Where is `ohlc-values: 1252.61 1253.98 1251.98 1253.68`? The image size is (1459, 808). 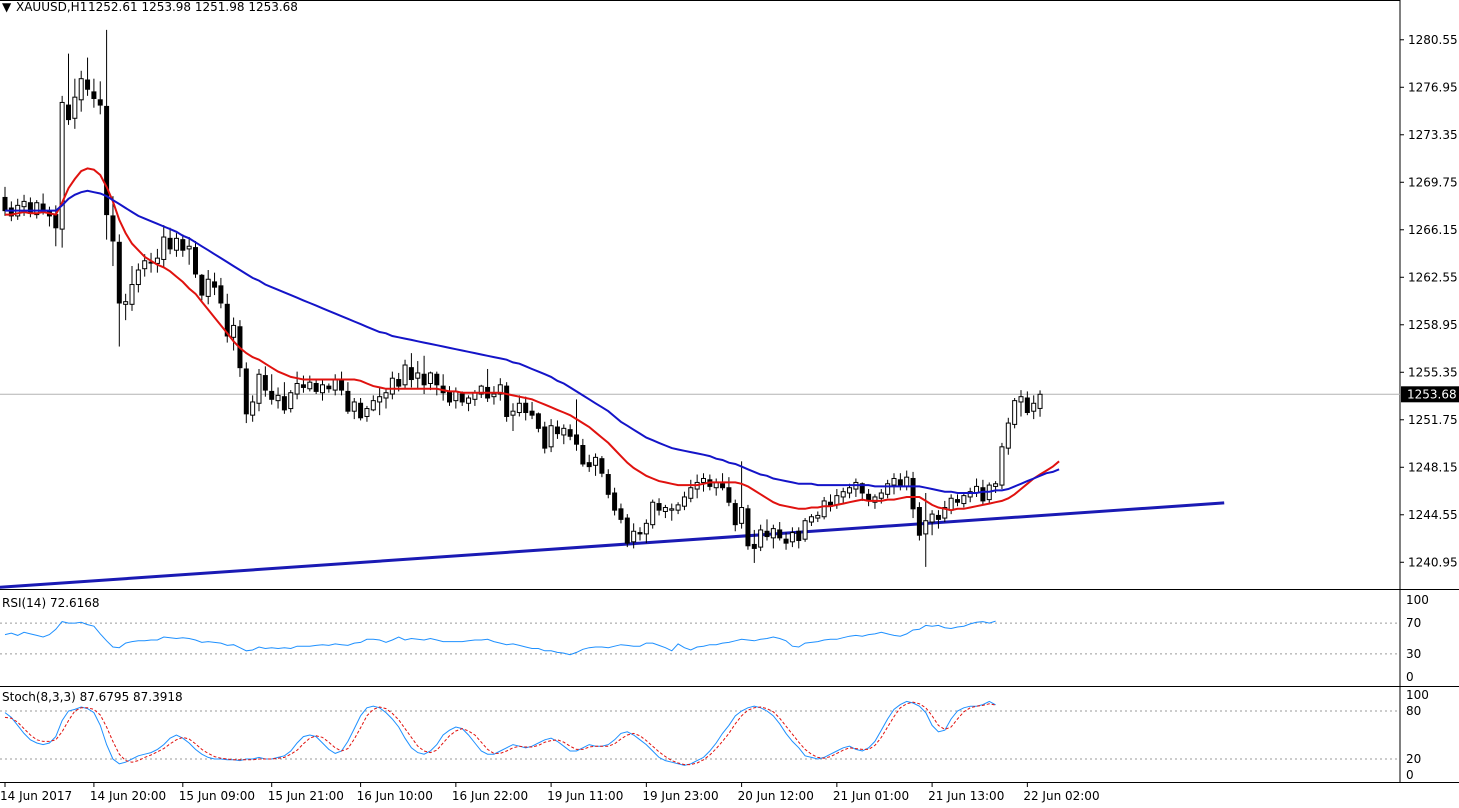 ohlc-values: 1252.61 1253.98 1251.98 1253.68 is located at coordinates (193, 7).